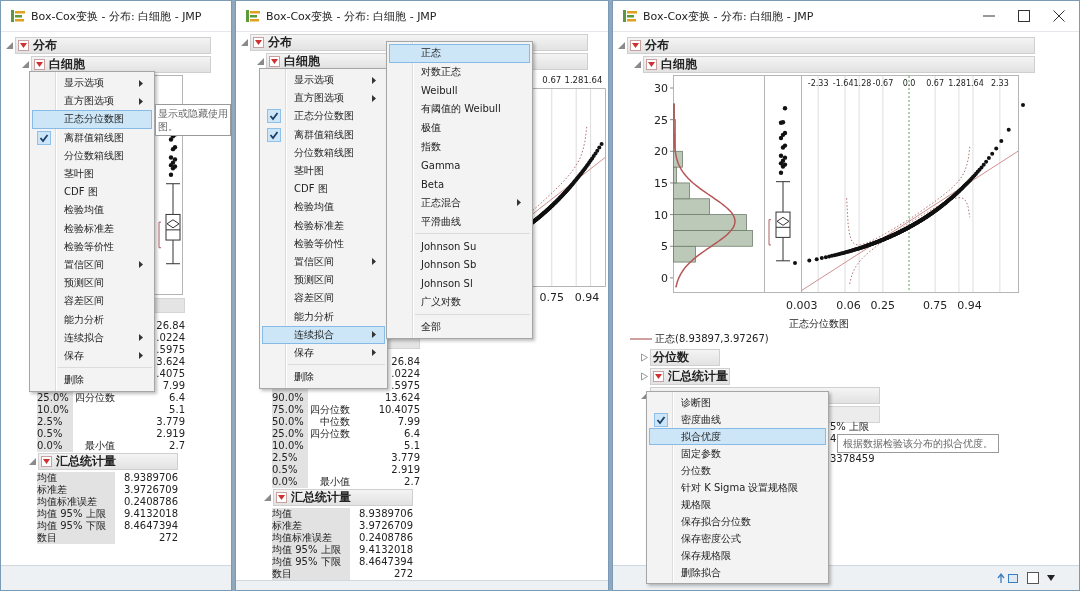  I want to click on menu-item: 保存规格限, so click(737, 555).